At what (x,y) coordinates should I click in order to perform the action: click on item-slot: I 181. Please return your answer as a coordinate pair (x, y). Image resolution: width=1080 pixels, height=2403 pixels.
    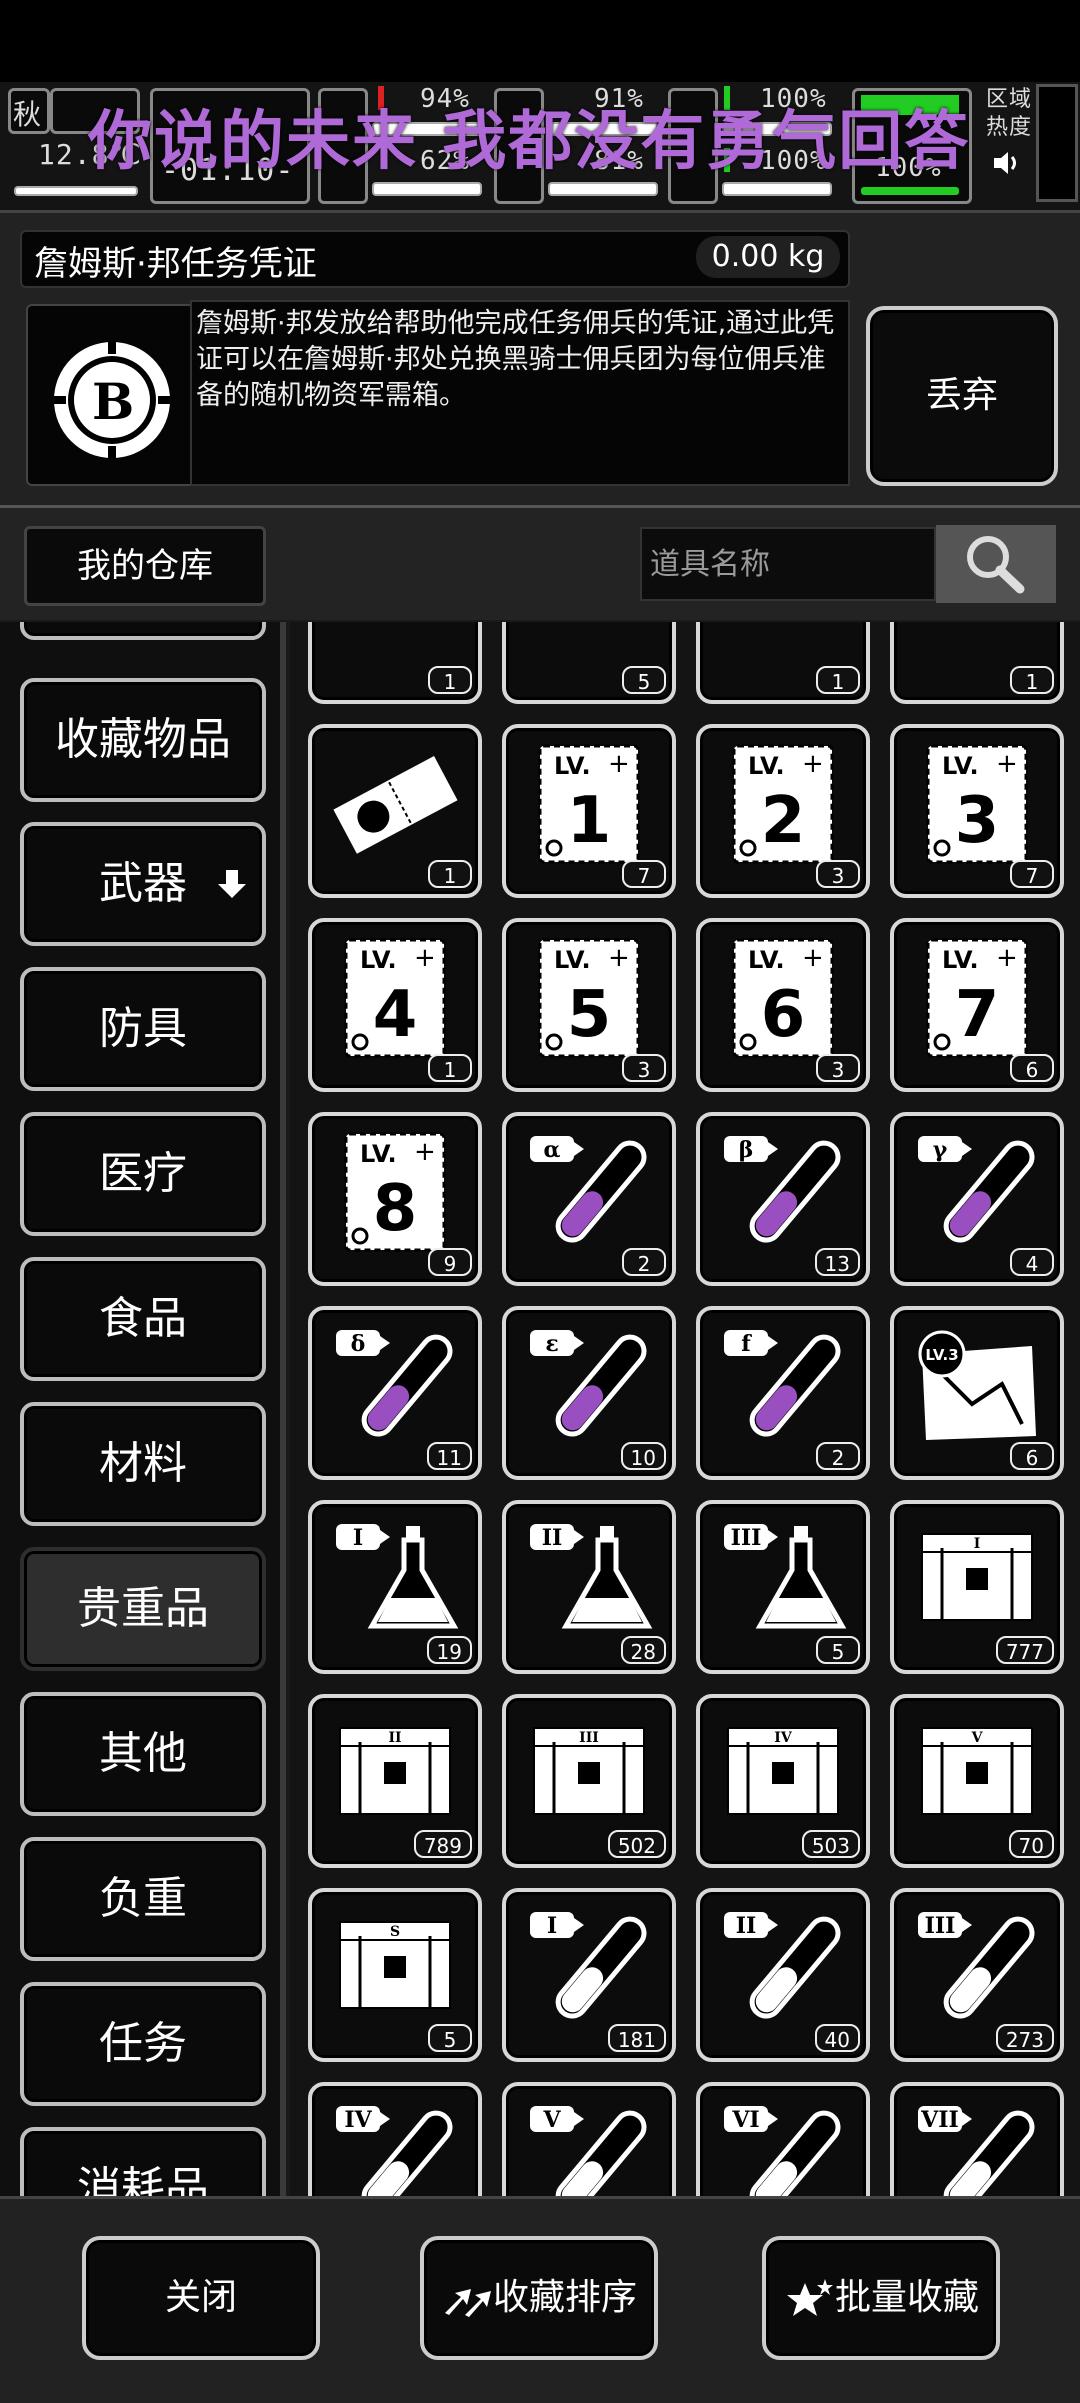
    Looking at the image, I should click on (589, 1975).